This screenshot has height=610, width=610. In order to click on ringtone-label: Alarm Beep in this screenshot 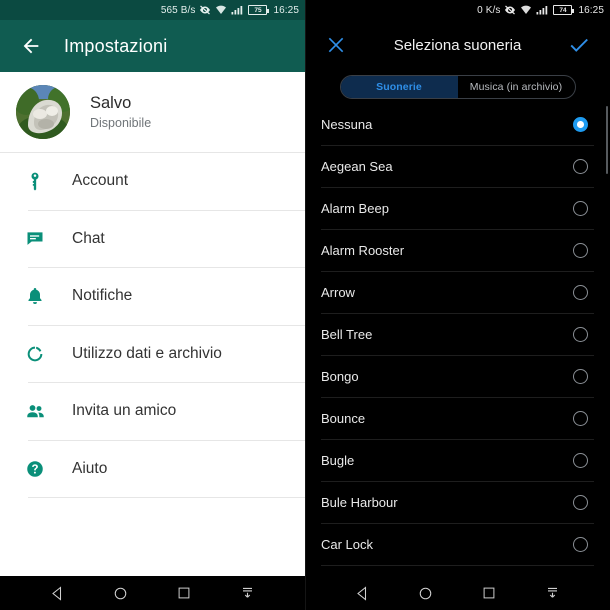, I will do `click(355, 208)`.